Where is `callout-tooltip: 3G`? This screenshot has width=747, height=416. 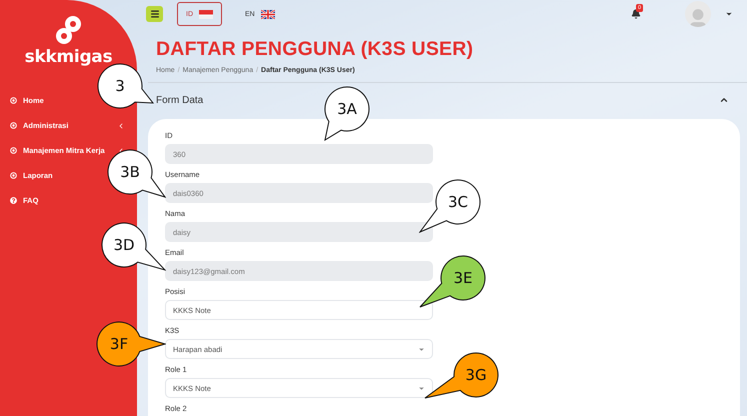
callout-tooltip: 3G is located at coordinates (461, 375).